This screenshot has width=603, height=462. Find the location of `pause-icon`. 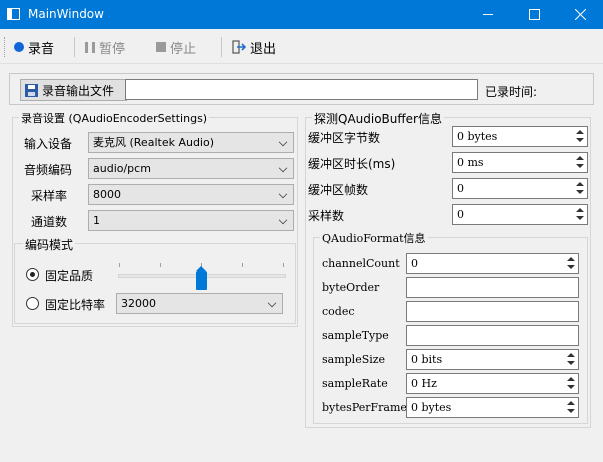

pause-icon is located at coordinates (90, 47).